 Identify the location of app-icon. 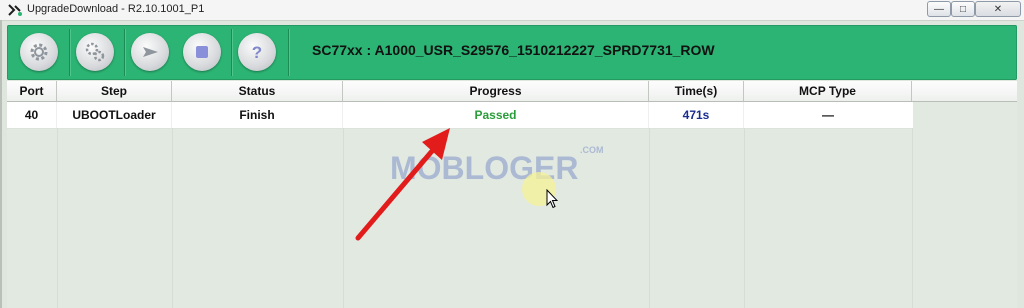
(15, 10).